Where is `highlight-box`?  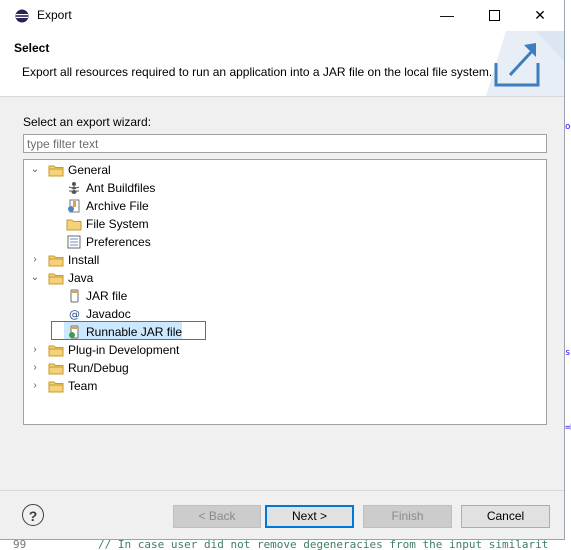 highlight-box is located at coordinates (128, 330).